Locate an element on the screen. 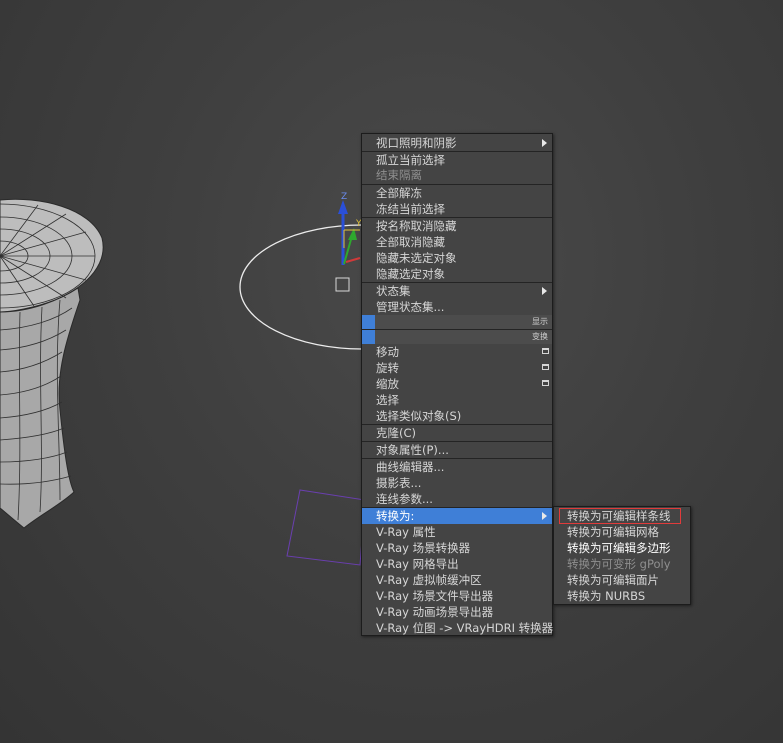 This screenshot has width=783, height=743. quadrant-header-display: 显示 is located at coordinates (457, 322).